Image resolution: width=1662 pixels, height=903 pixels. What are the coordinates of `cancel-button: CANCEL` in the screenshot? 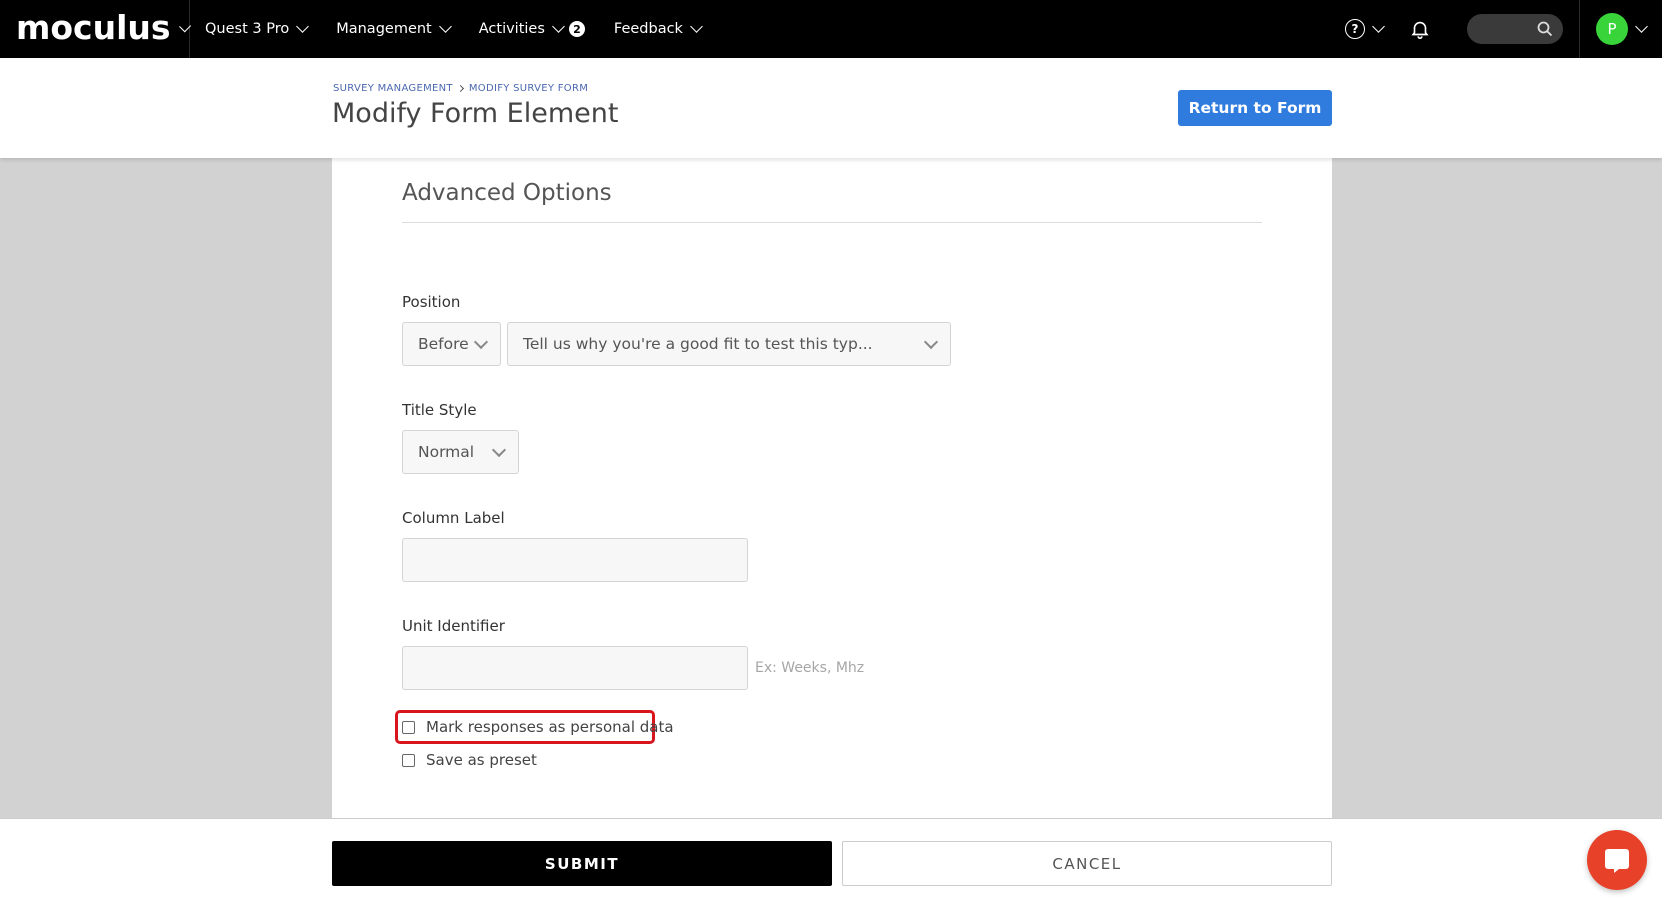 It's located at (1087, 863).